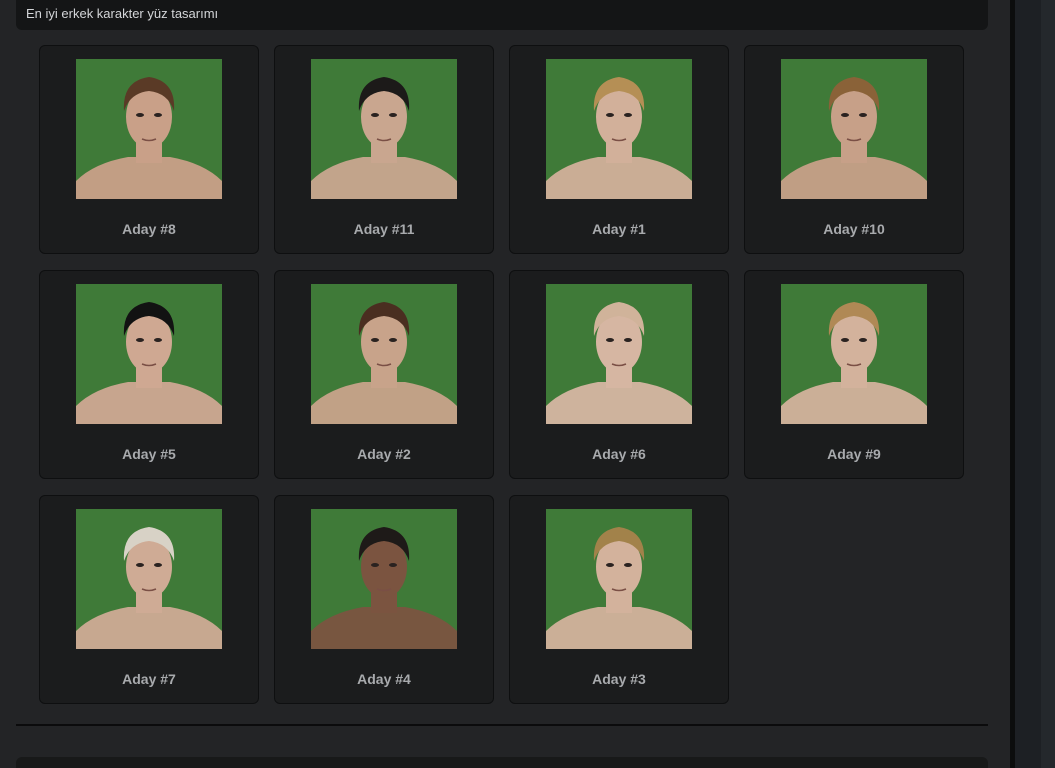 This screenshot has height=768, width=1055. Describe the element at coordinates (1048, 384) in the screenshot. I see `right-side-panel-inner` at that location.